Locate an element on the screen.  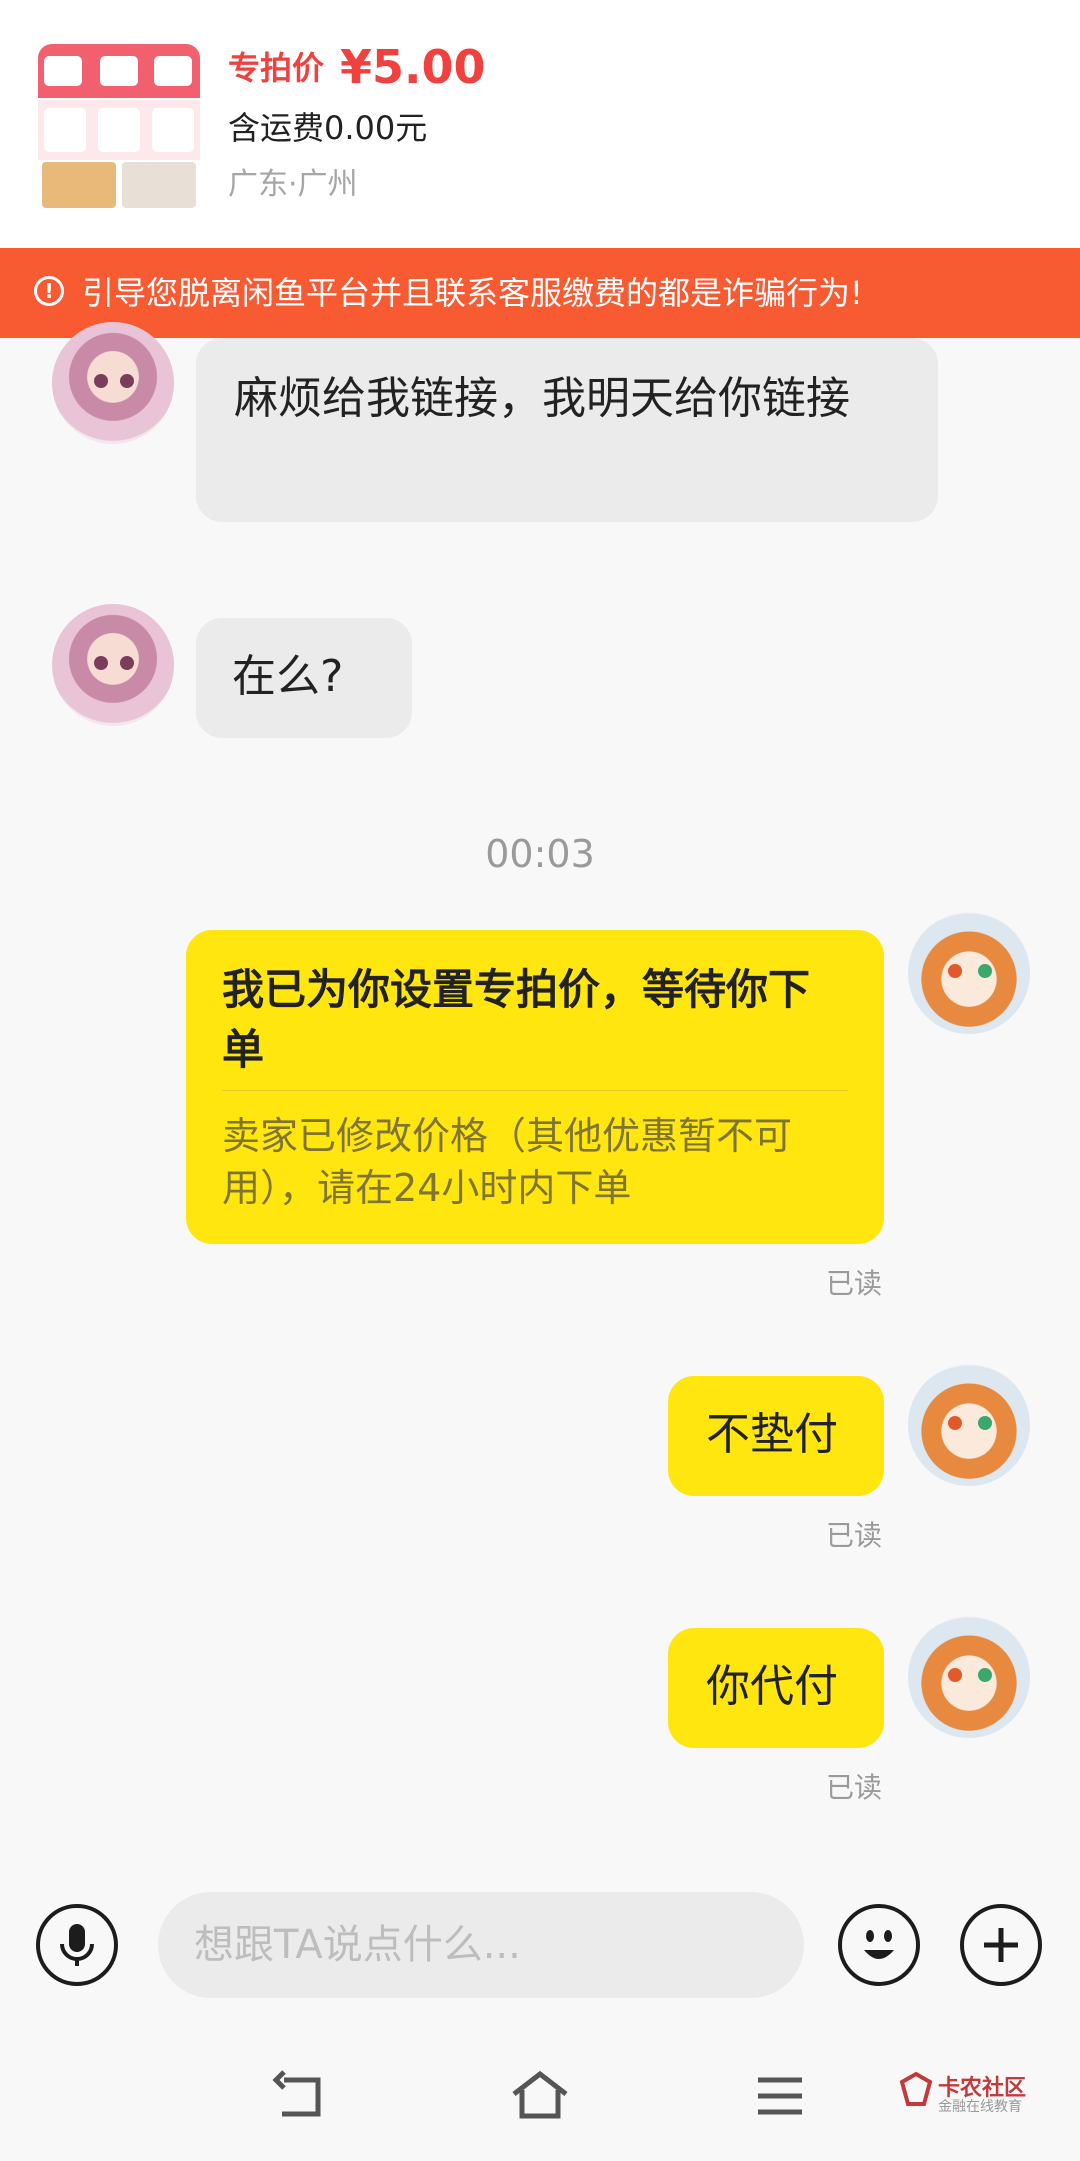
microphone-icon is located at coordinates (77, 1945).